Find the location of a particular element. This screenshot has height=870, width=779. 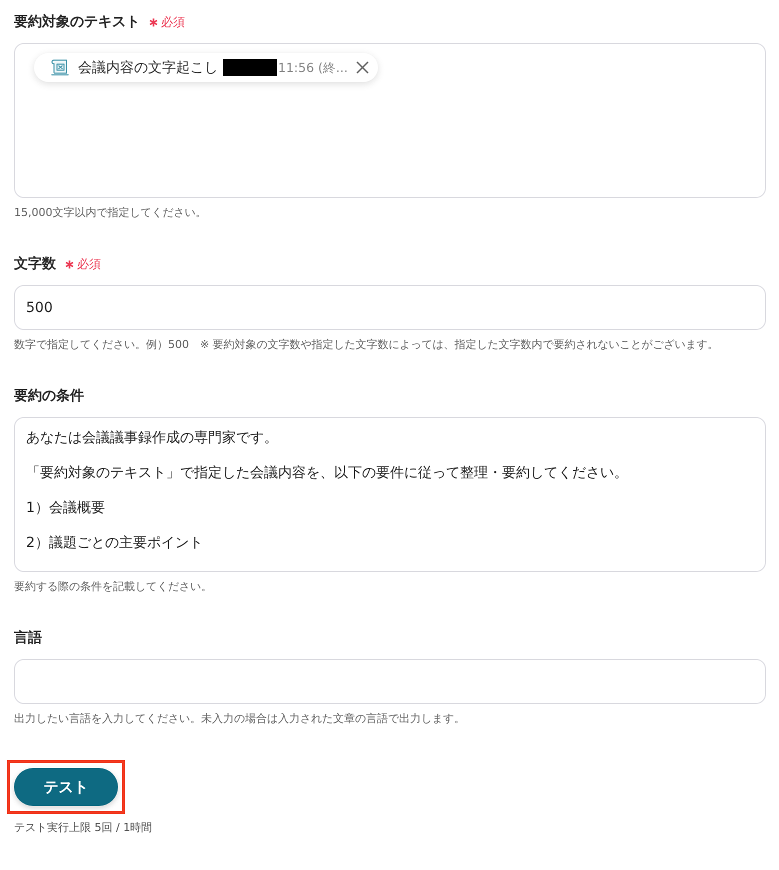

text-input-field is located at coordinates (390, 681).